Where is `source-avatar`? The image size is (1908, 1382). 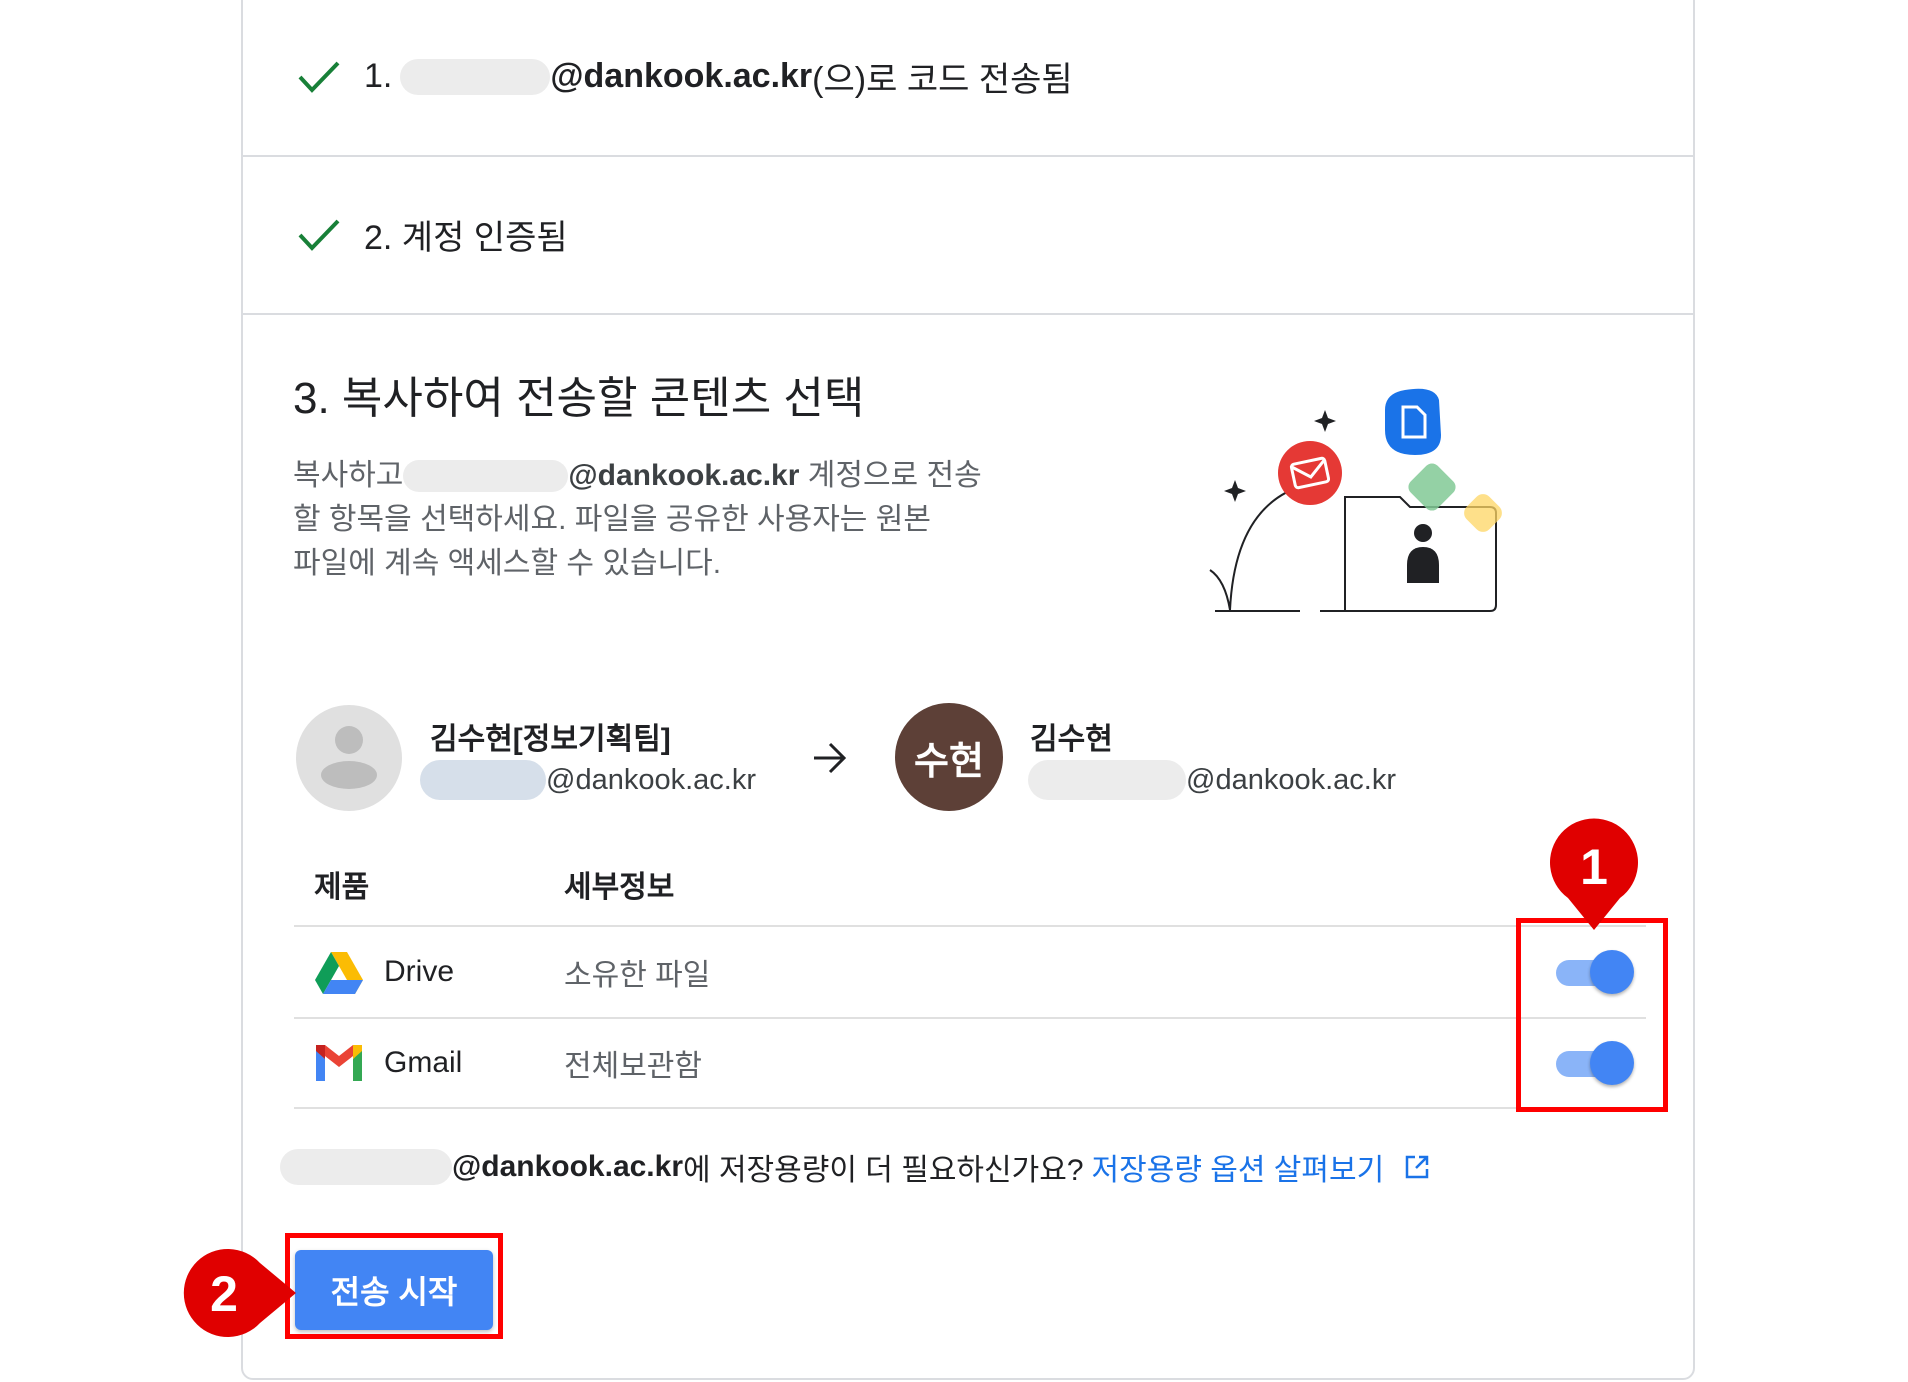 source-avatar is located at coordinates (349, 758).